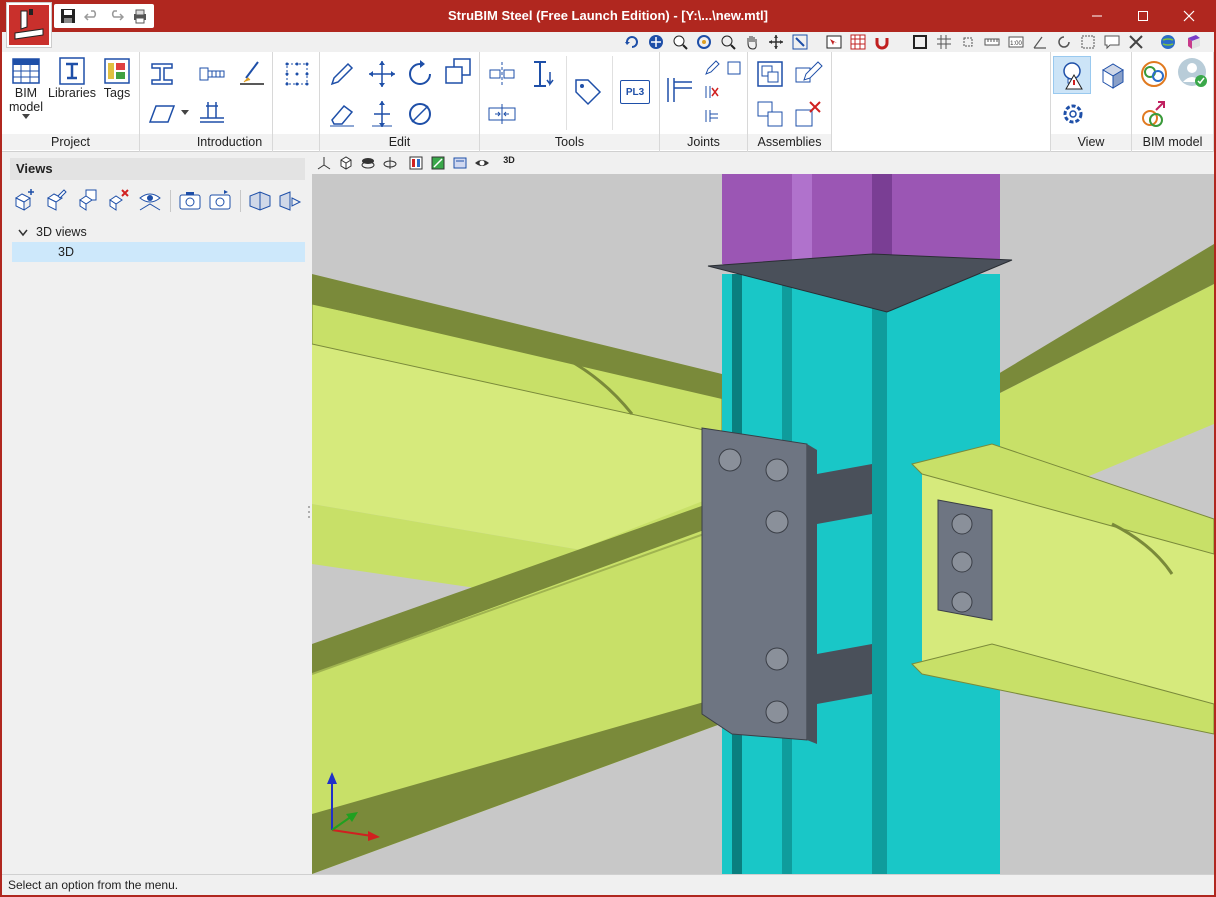 Image resolution: width=1216 pixels, height=897 pixels. Describe the element at coordinates (150, 200) in the screenshot. I see `view-visibility-icon` at that location.